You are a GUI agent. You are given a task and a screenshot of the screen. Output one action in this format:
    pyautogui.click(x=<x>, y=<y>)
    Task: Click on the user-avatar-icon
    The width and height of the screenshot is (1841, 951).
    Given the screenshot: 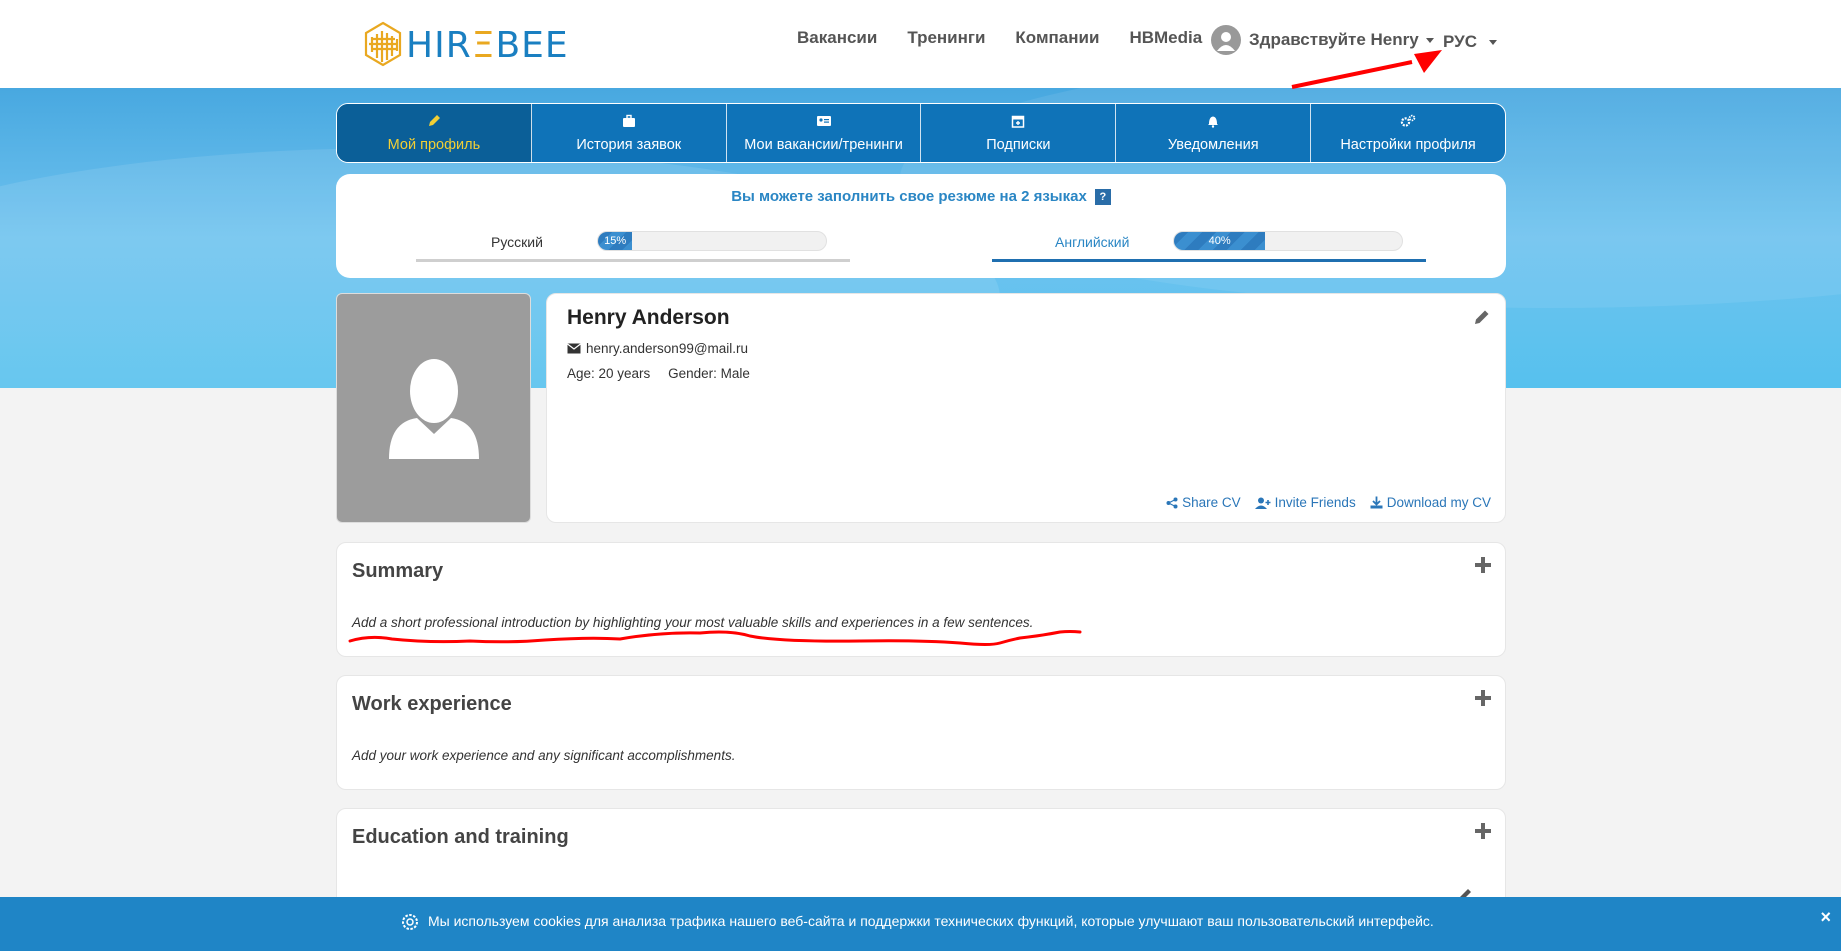 What is the action you would take?
    pyautogui.click(x=1226, y=40)
    